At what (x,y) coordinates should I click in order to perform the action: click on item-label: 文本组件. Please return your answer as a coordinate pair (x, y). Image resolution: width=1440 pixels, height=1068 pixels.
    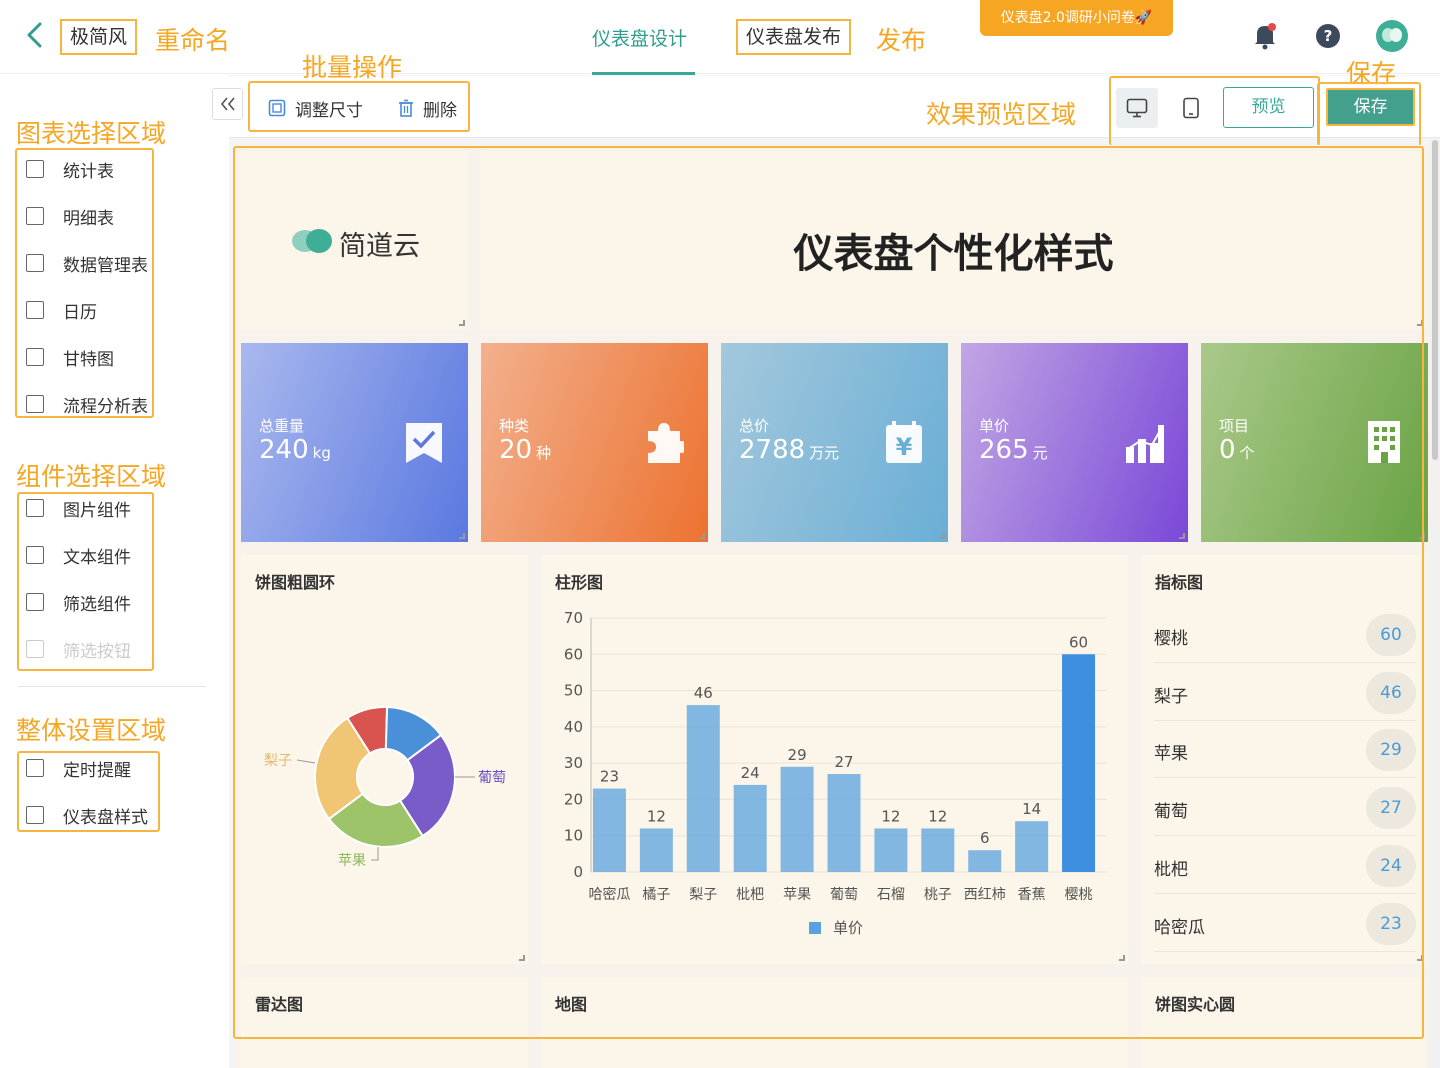
    Looking at the image, I should click on (97, 557).